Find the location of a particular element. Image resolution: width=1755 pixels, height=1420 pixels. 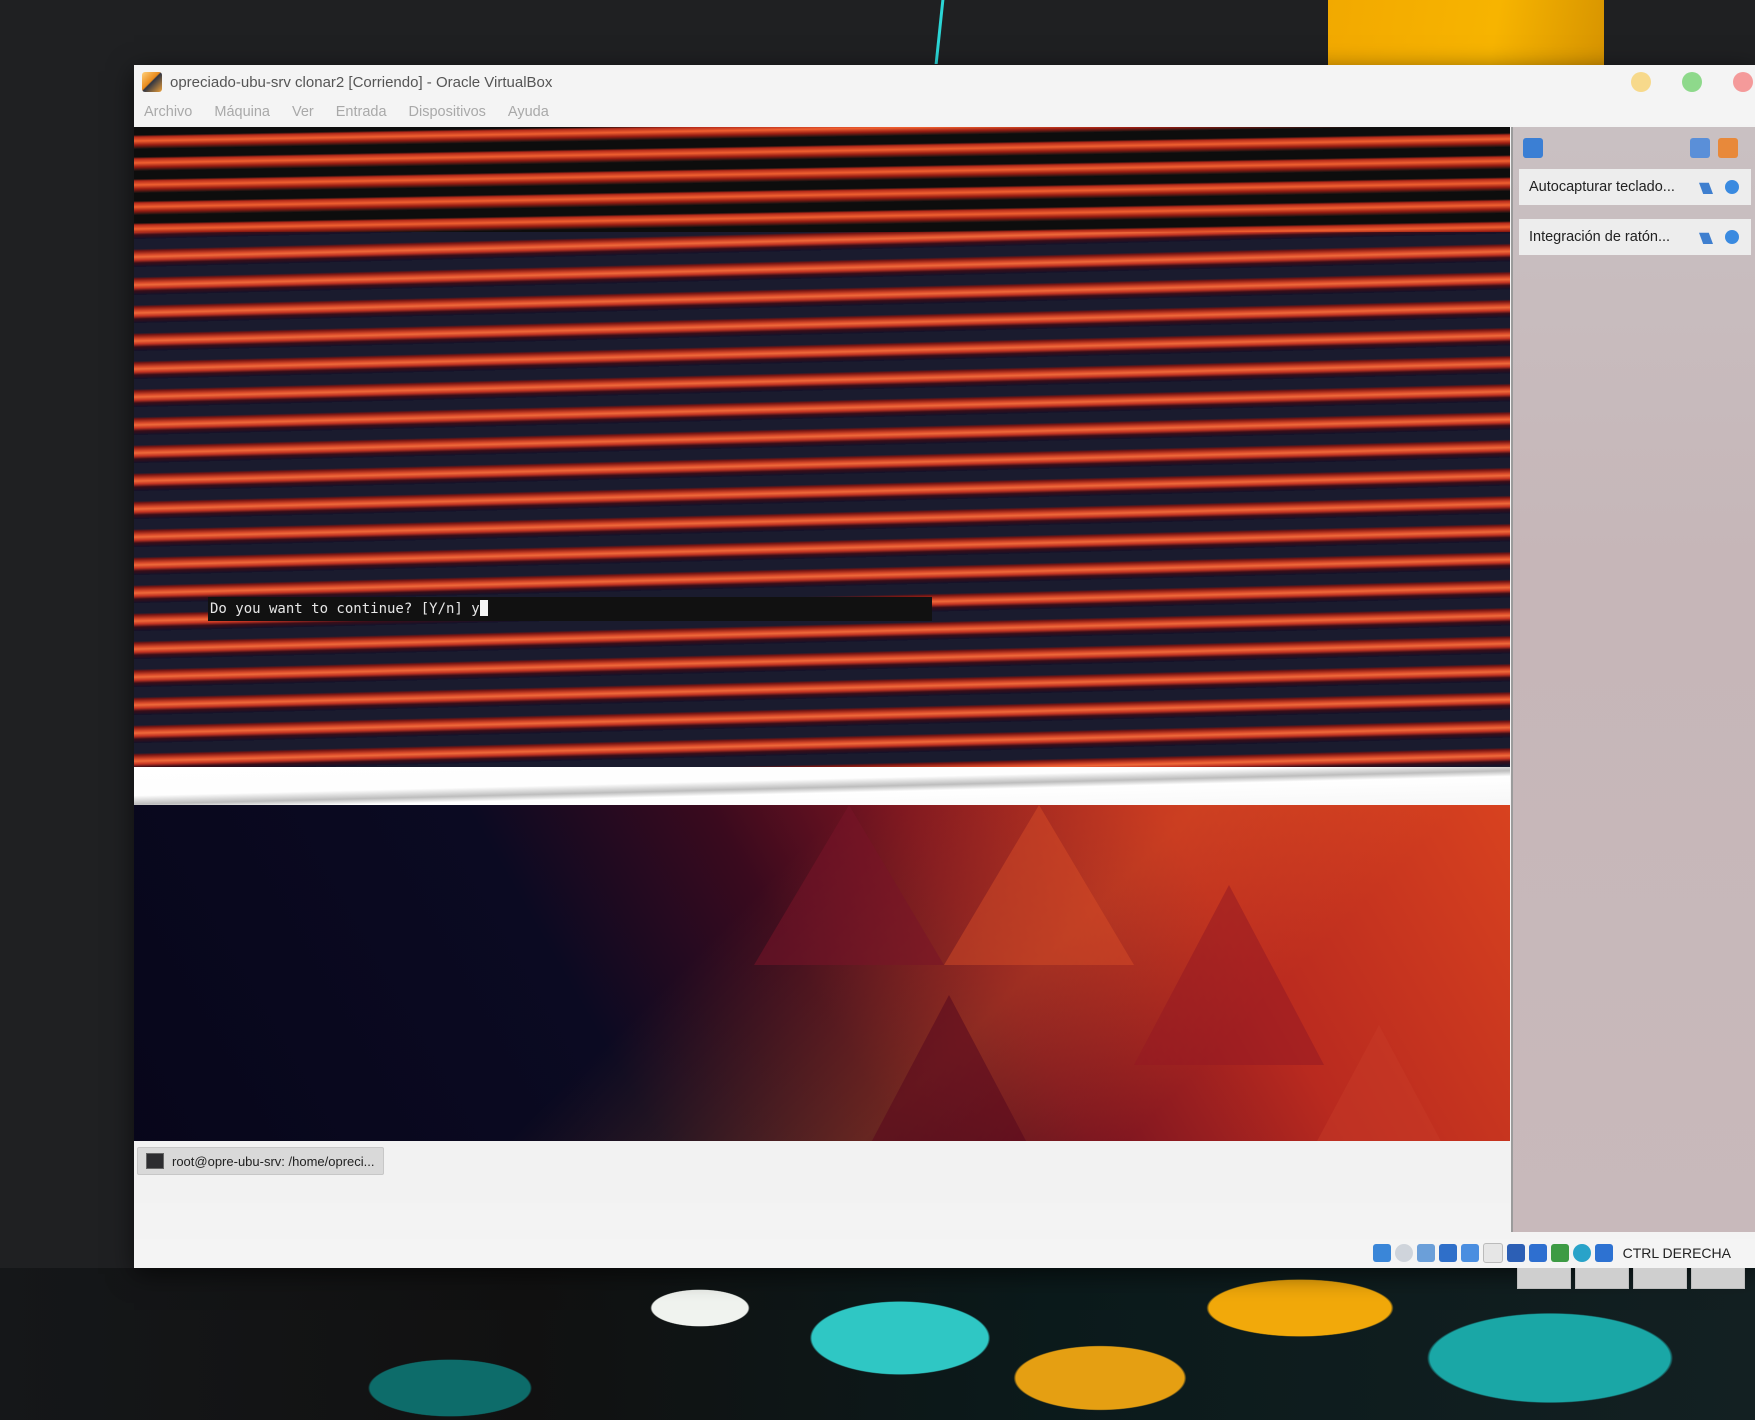

terminal-icon is located at coordinates (155, 1161).